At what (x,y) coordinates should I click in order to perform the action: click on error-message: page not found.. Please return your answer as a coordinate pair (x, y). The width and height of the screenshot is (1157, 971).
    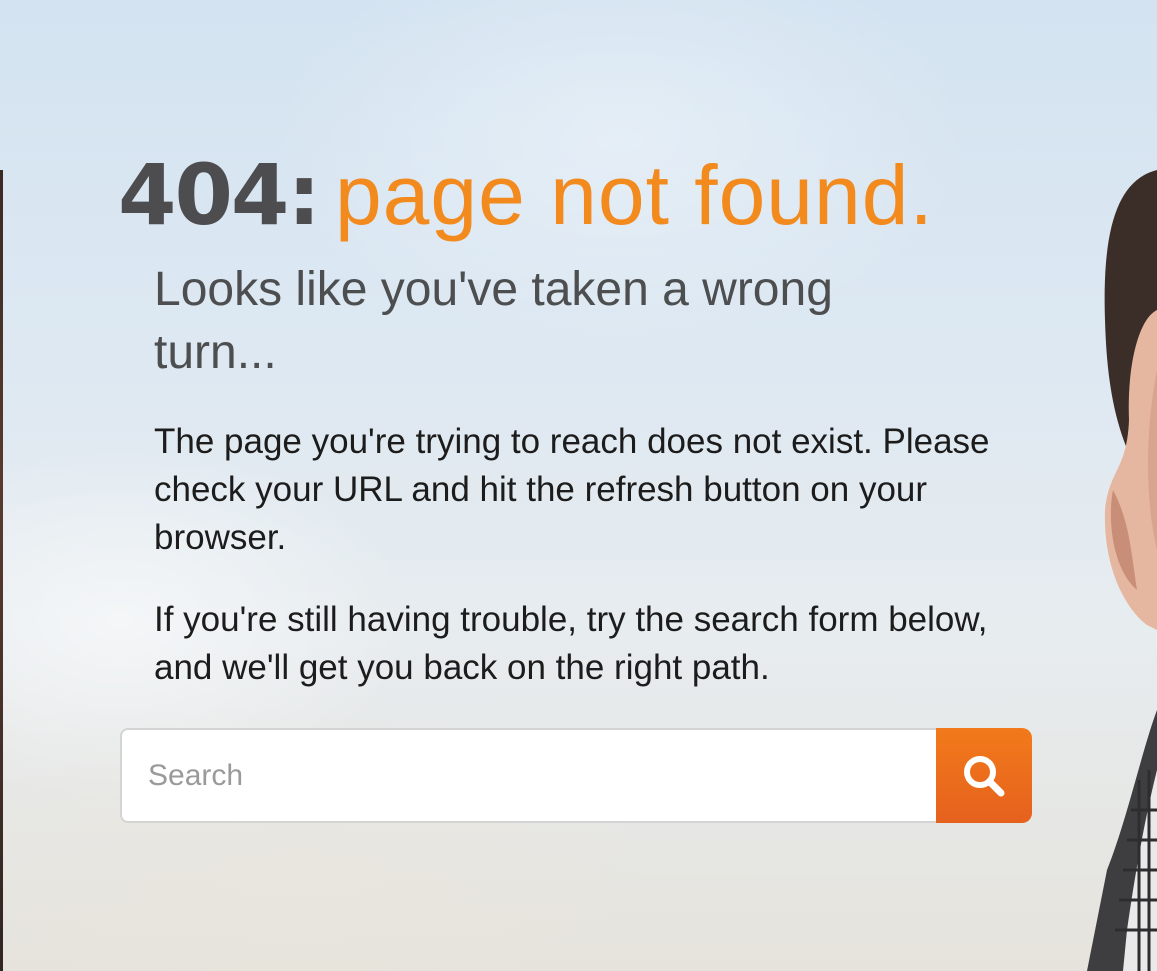
    Looking at the image, I should click on (634, 195).